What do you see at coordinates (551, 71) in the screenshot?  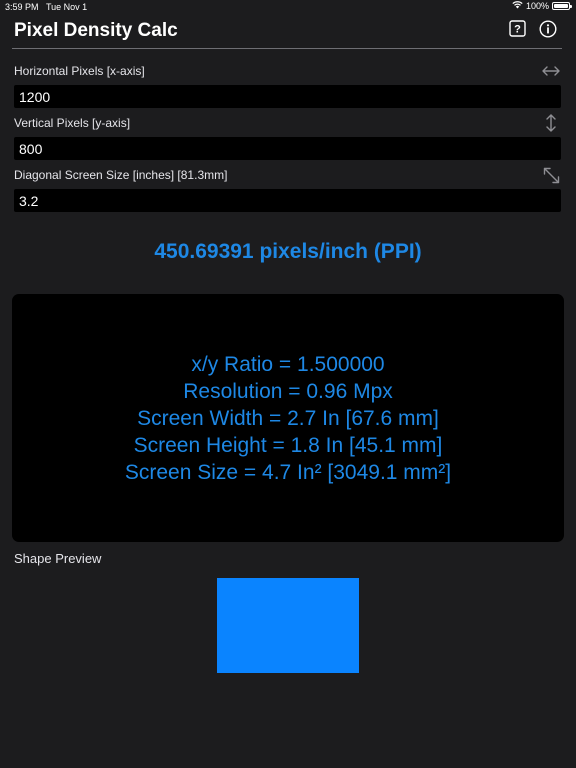 I see `horizontal-arrows-icon` at bounding box center [551, 71].